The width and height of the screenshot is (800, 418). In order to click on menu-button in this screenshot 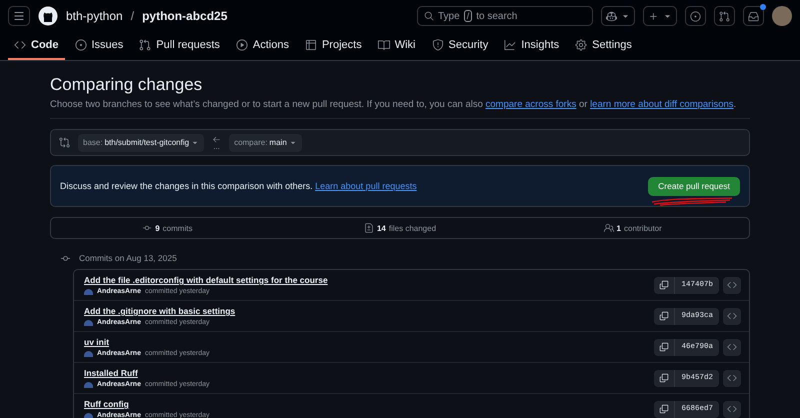, I will do `click(19, 16)`.